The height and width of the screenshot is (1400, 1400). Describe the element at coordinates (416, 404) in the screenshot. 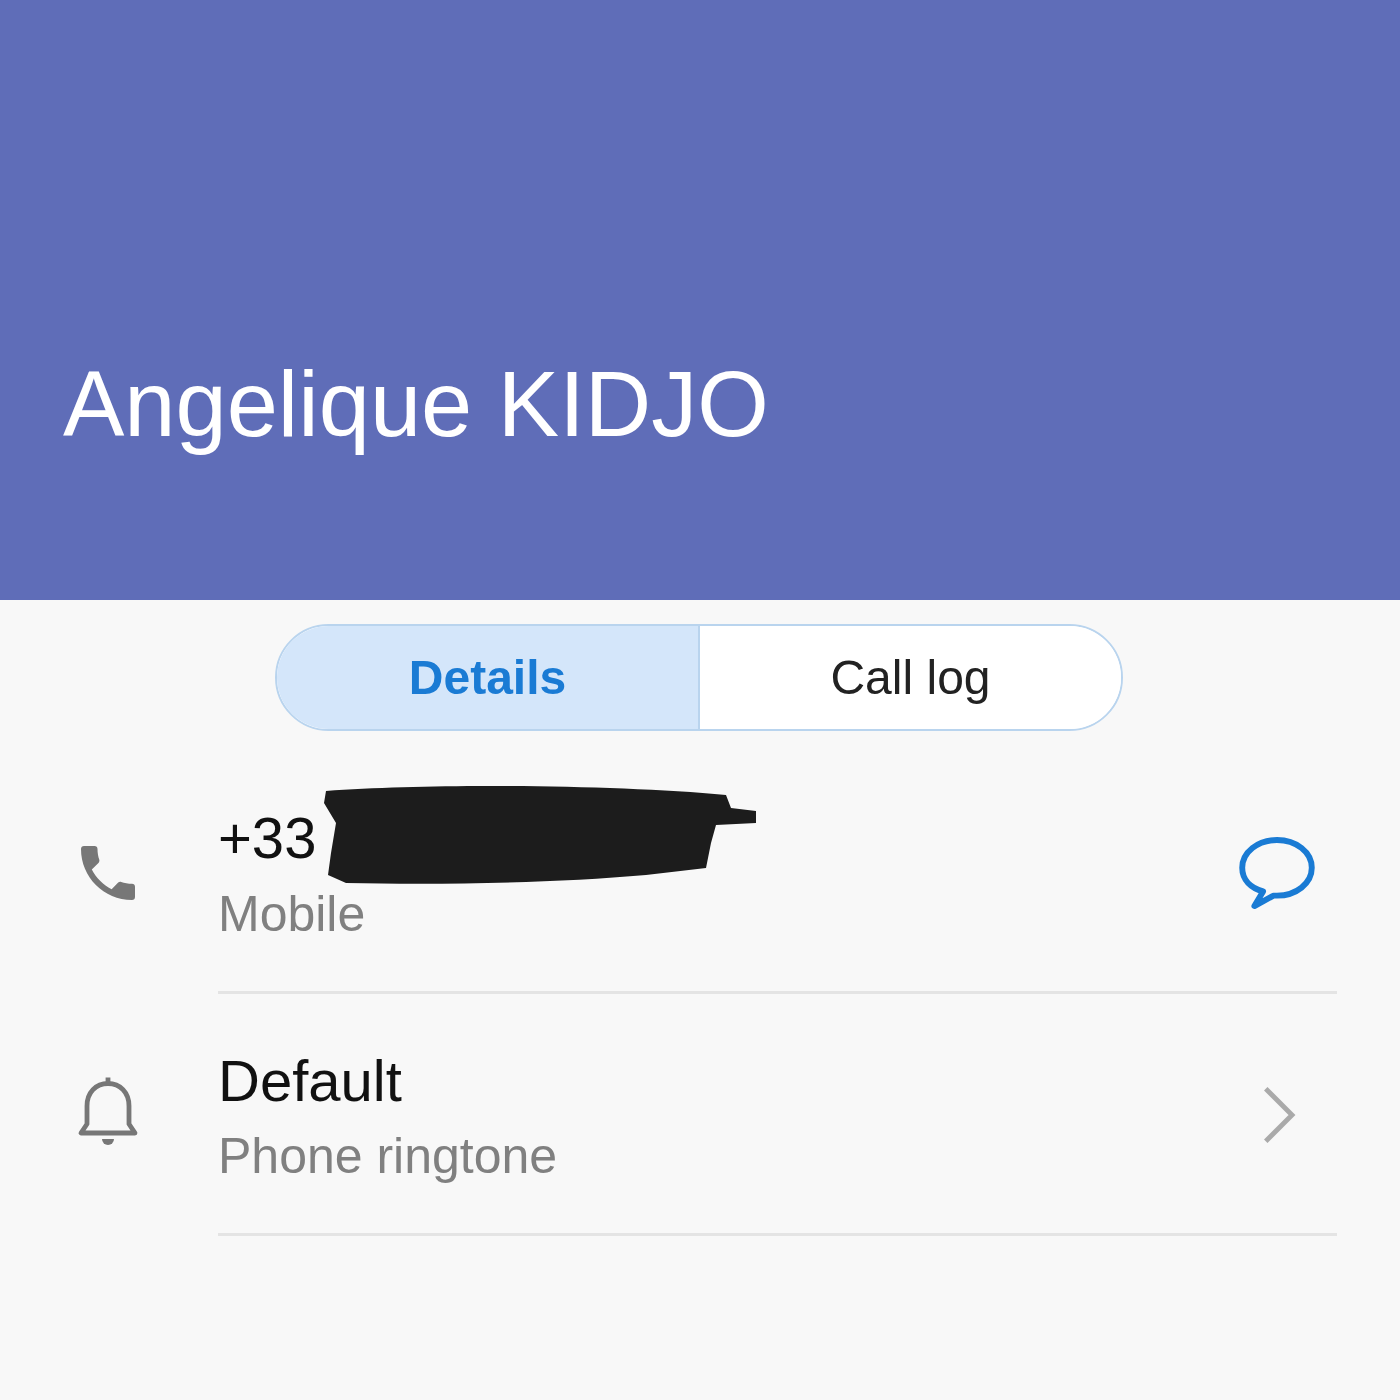

I see `contact-name: Angelique KIDJO` at that location.